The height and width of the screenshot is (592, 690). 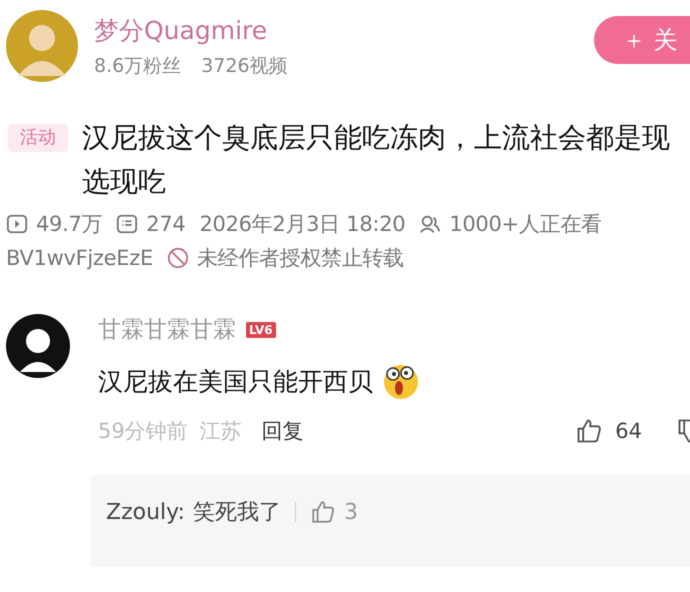 I want to click on watching-count: 1000+人正在看, so click(x=525, y=224).